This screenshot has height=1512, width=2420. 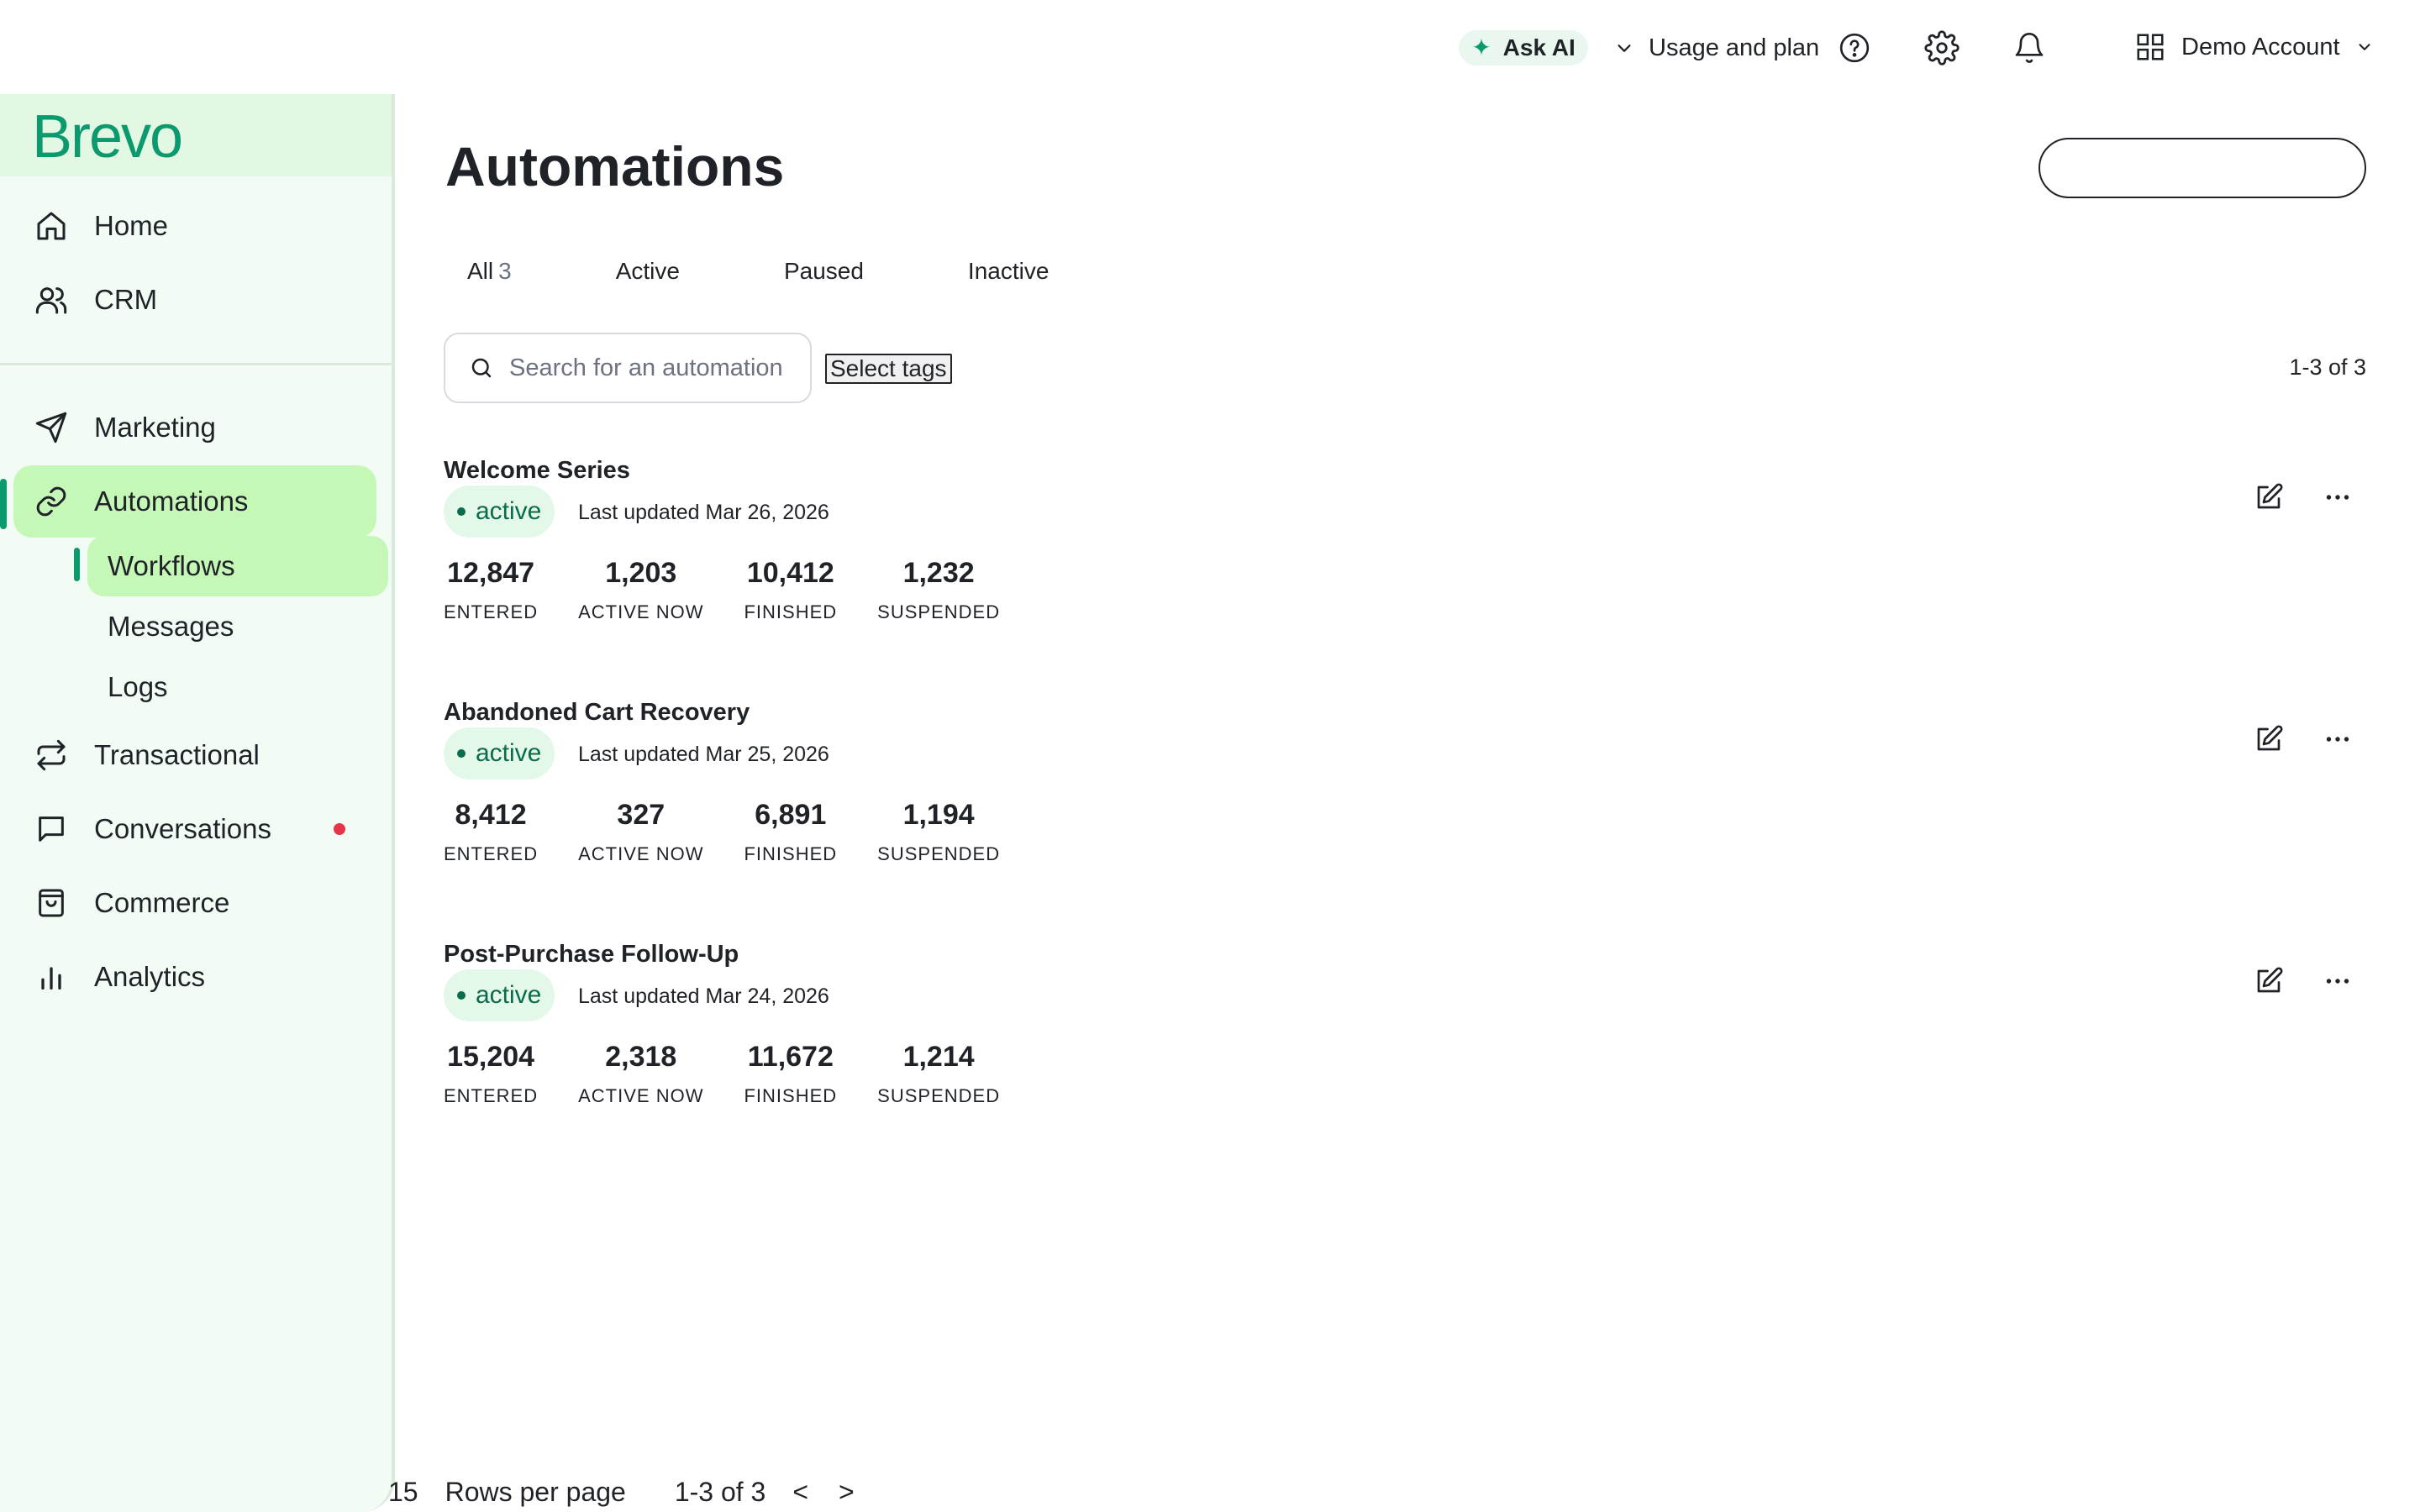 What do you see at coordinates (889, 369) in the screenshot?
I see `select-tags-button: Select tags` at bounding box center [889, 369].